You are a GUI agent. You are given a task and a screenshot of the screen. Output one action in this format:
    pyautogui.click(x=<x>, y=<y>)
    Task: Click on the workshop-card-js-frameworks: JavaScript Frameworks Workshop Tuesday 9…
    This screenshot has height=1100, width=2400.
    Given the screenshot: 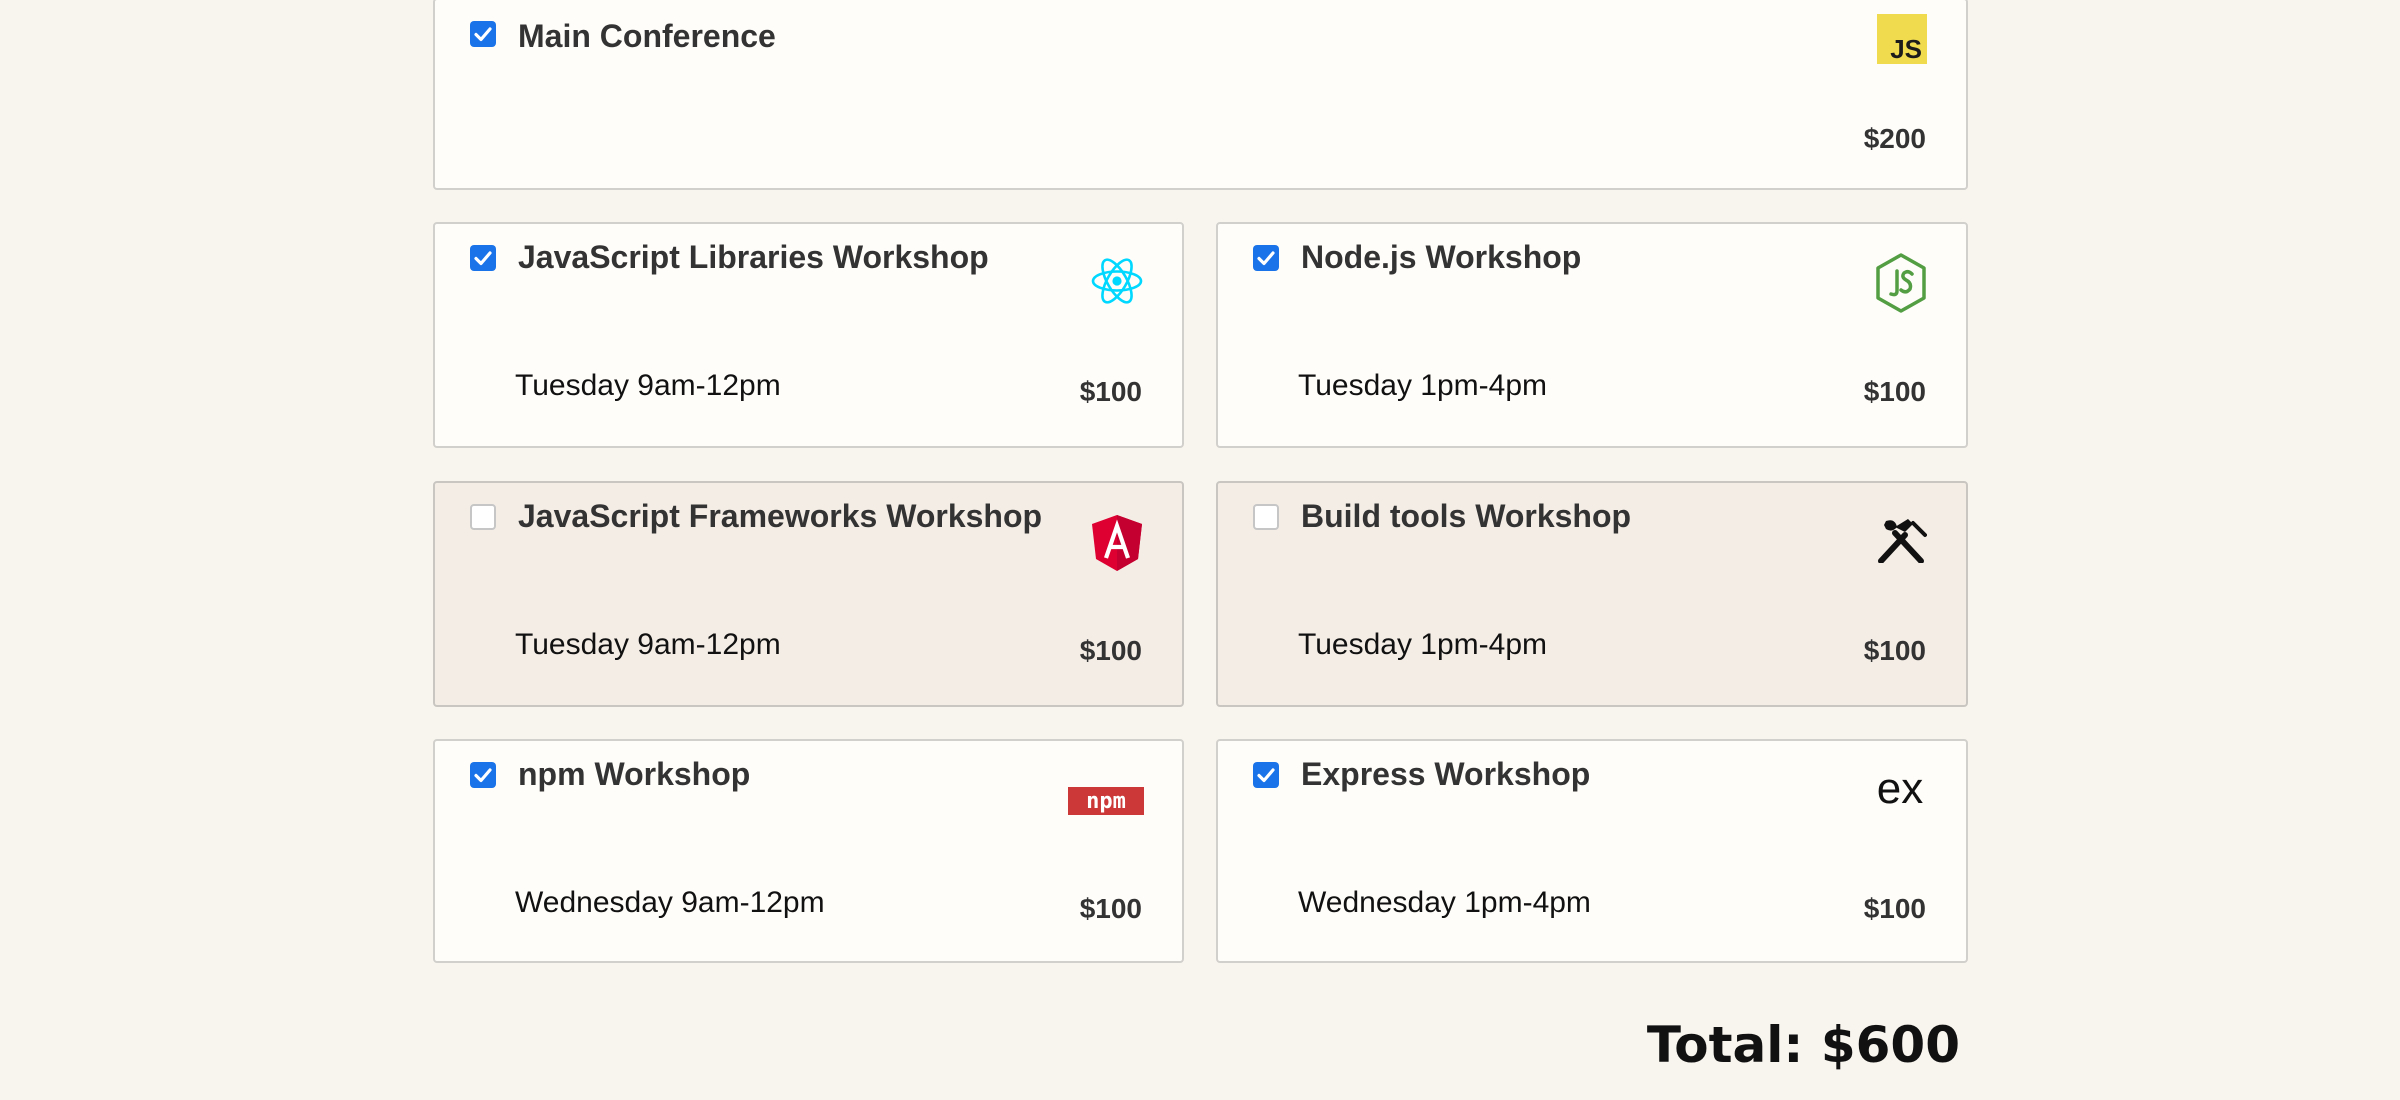 What is the action you would take?
    pyautogui.click(x=808, y=594)
    